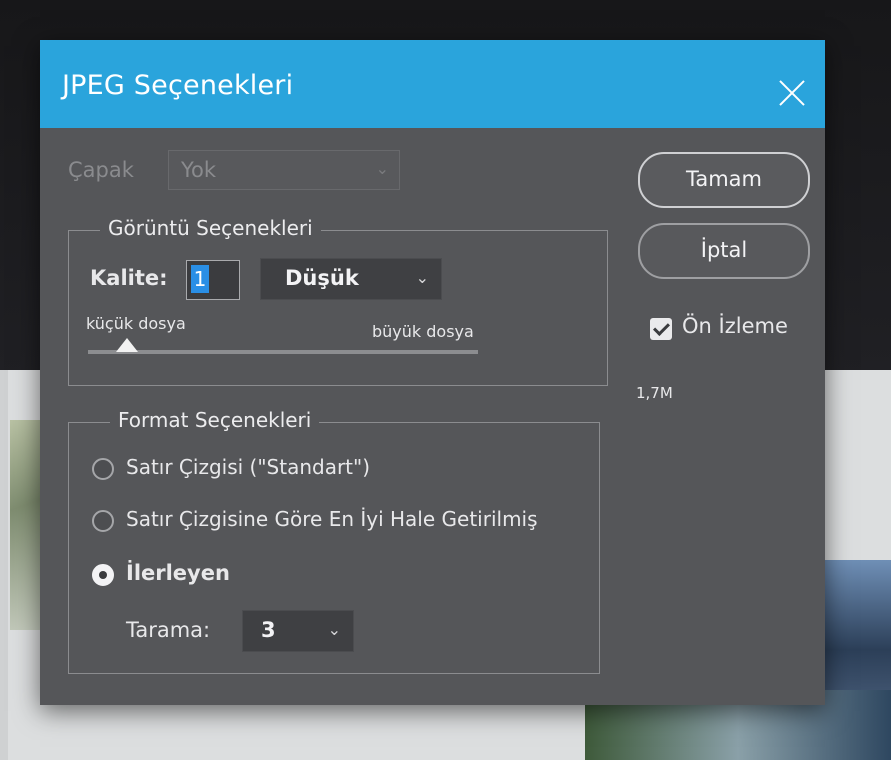 Image resolution: width=891 pixels, height=760 pixels. What do you see at coordinates (178, 573) in the screenshot?
I see `option-progressive-label: İlerleyen` at bounding box center [178, 573].